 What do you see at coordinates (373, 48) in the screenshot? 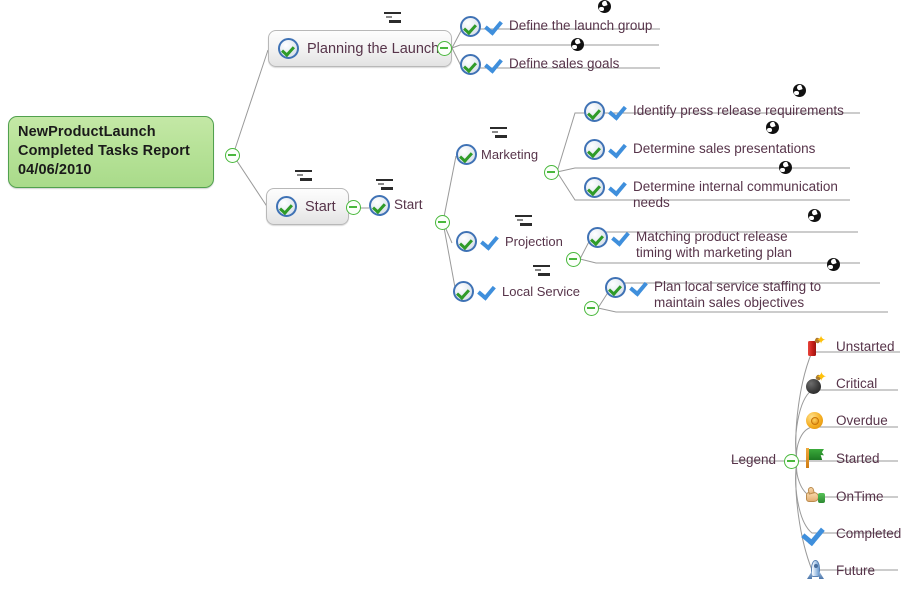
I see `node-label: Planning the Launch` at bounding box center [373, 48].